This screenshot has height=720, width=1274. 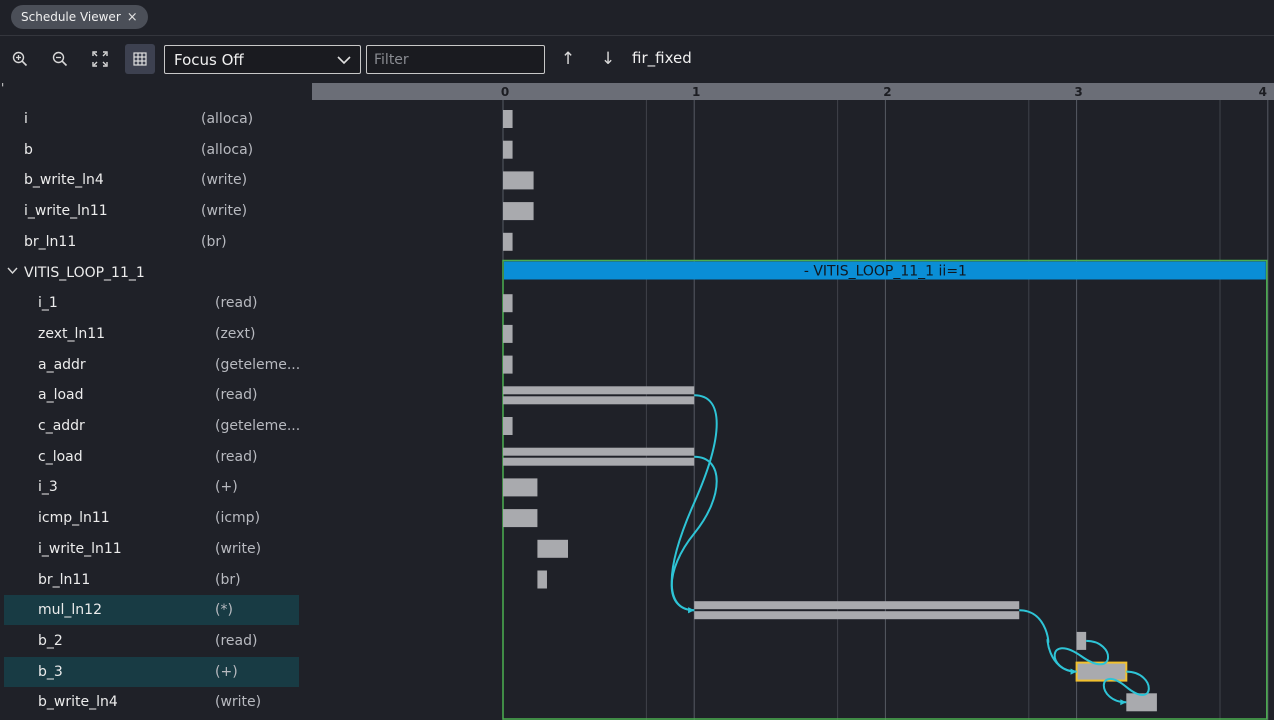 I want to click on tab-label: Schedule Viewer, so click(x=71, y=17).